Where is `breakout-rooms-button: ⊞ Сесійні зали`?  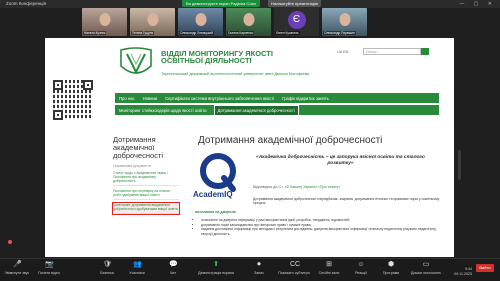
breakout-rooms-button: ⊞ Сесійні зали is located at coordinates (329, 270).